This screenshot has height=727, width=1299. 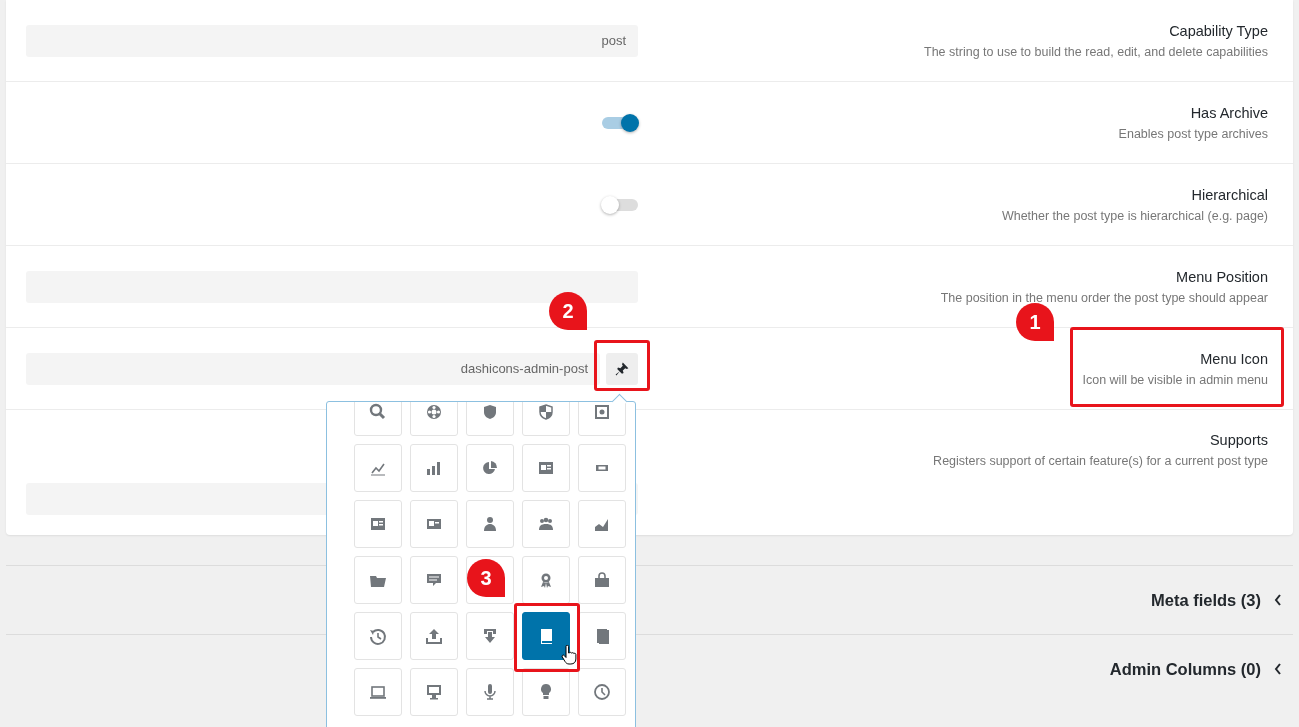 What do you see at coordinates (1100, 461) in the screenshot?
I see `setting-description: Registers support of certain feature(s) for a current post type` at bounding box center [1100, 461].